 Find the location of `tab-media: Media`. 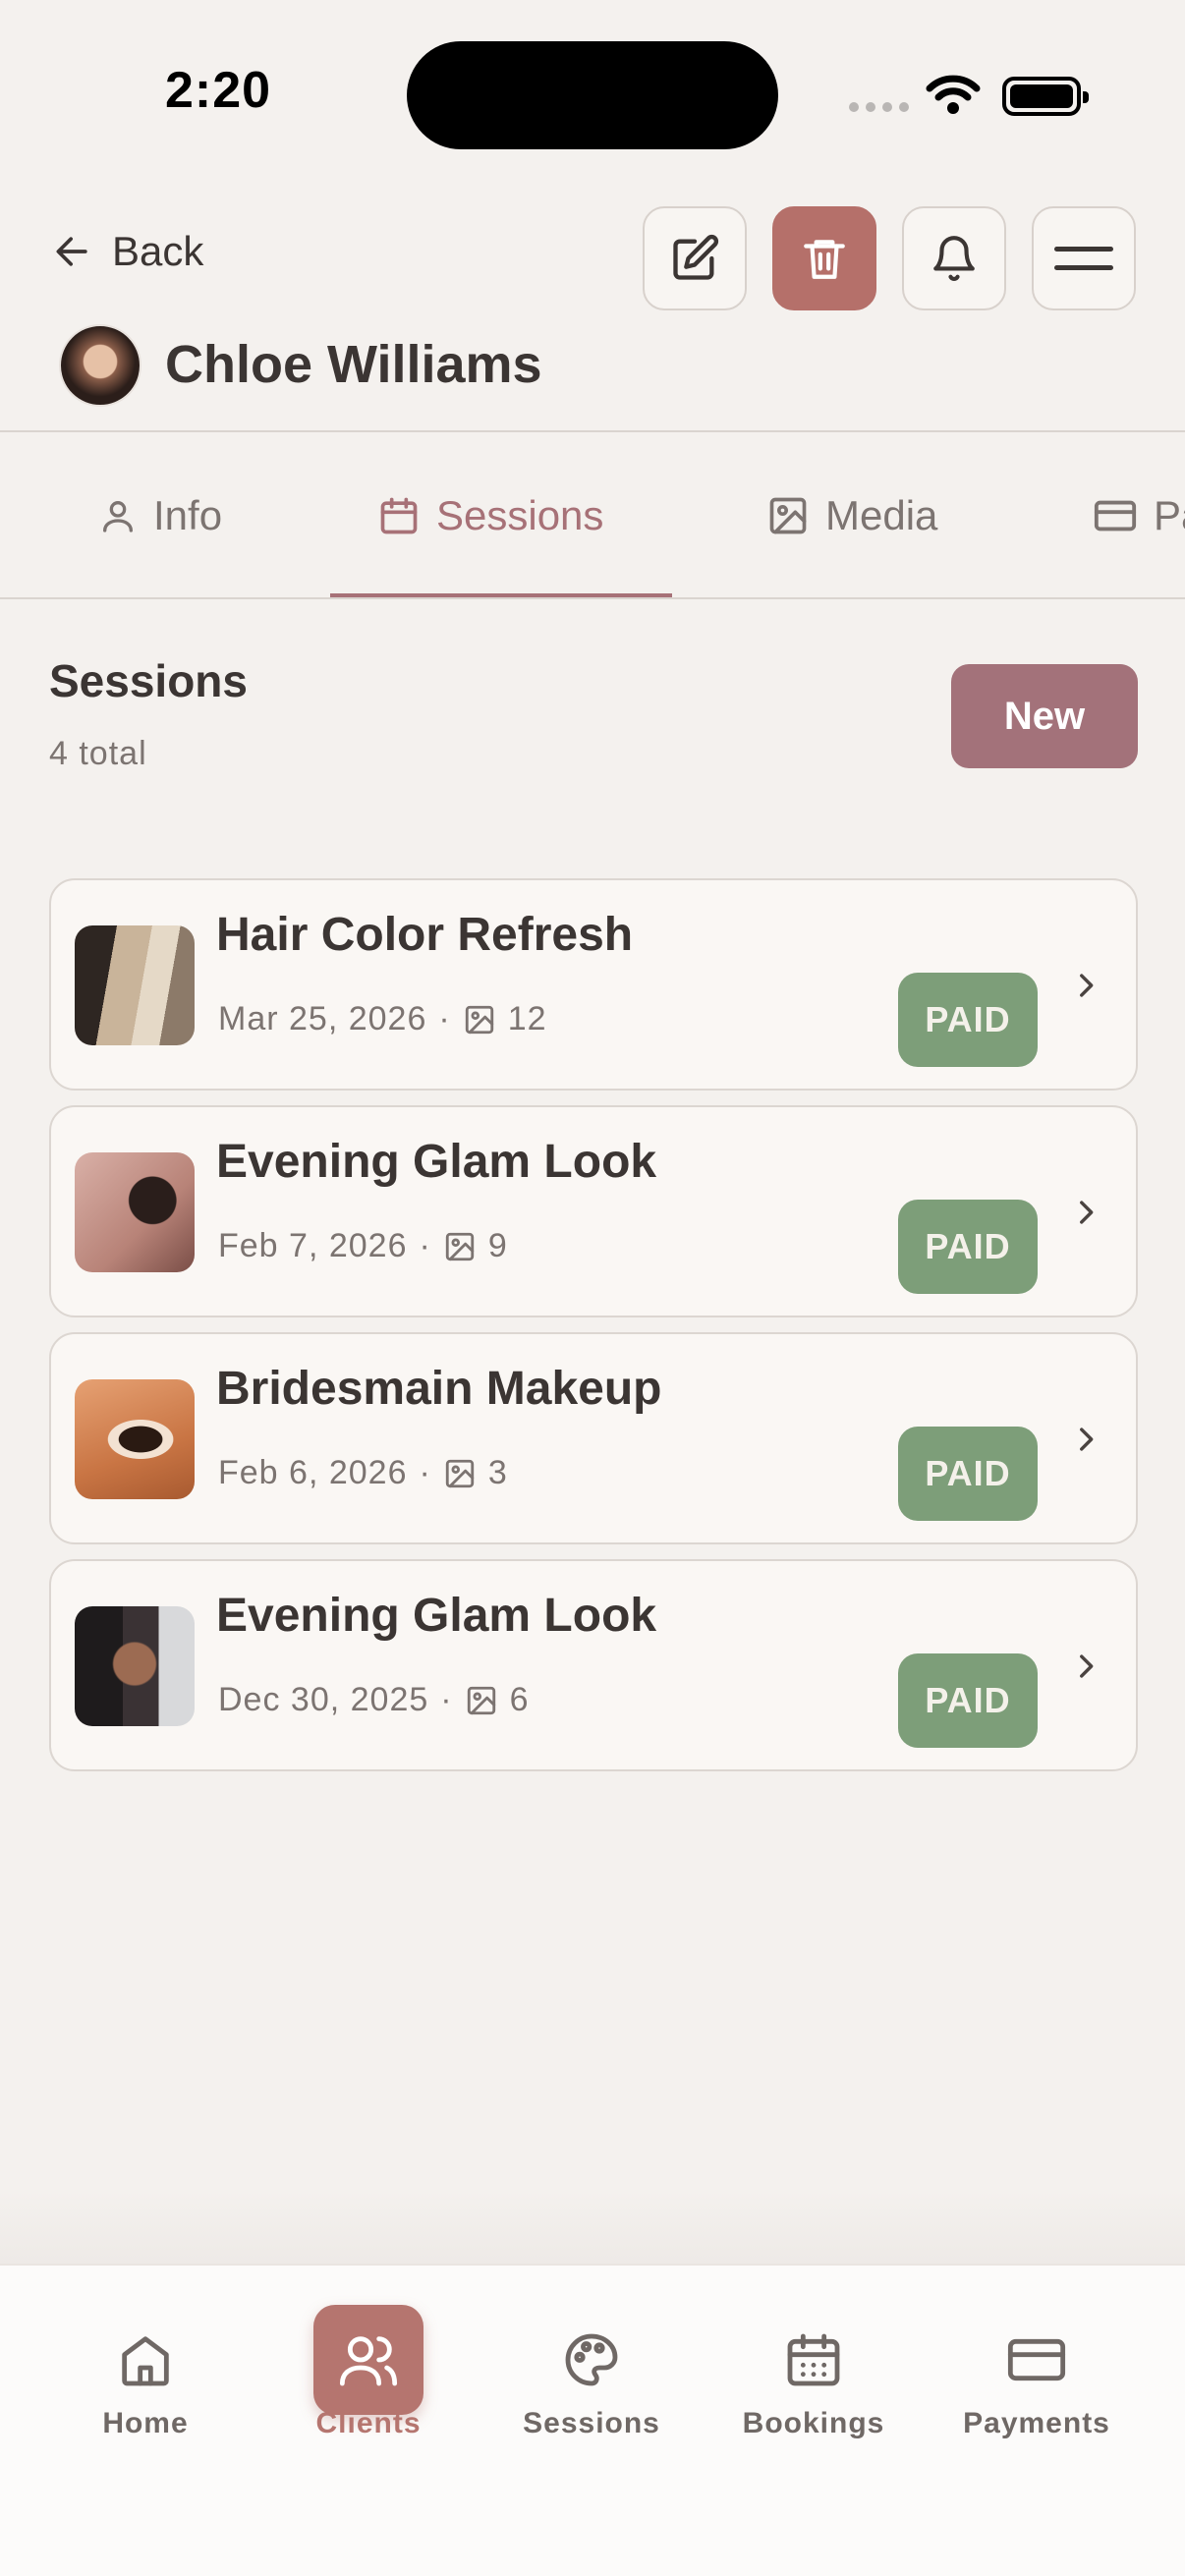

tab-media: Media is located at coordinates (852, 515).